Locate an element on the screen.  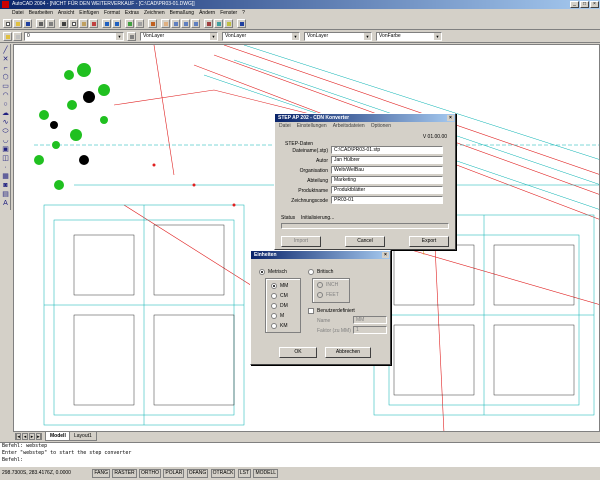
custom-name-field: MM is located at coordinates (370, 320).